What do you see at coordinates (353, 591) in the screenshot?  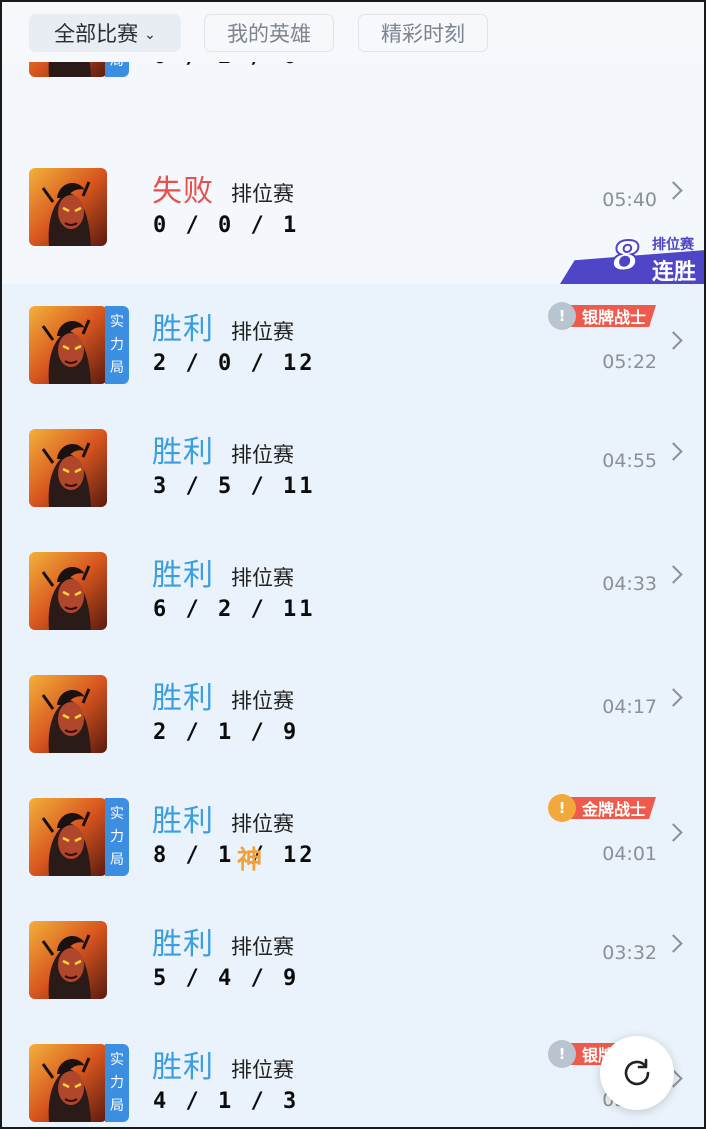 I see `match-row: 胜利 排位赛 6 / 2 / 11 04:33` at bounding box center [353, 591].